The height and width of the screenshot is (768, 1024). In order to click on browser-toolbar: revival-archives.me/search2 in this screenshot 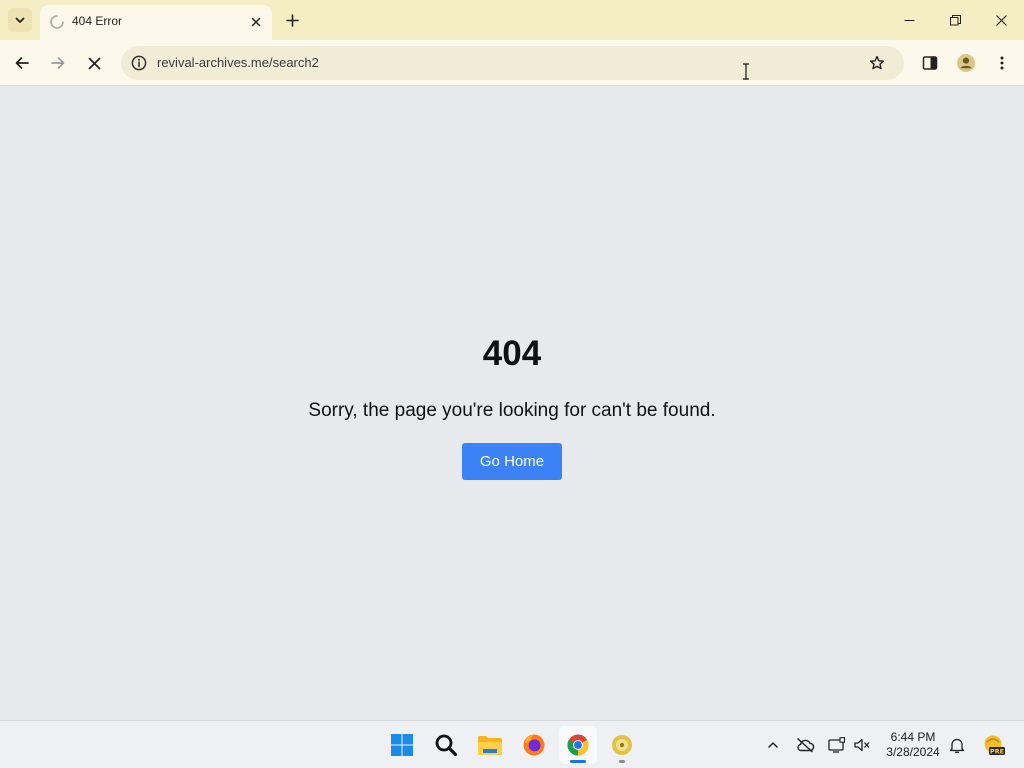, I will do `click(512, 63)`.